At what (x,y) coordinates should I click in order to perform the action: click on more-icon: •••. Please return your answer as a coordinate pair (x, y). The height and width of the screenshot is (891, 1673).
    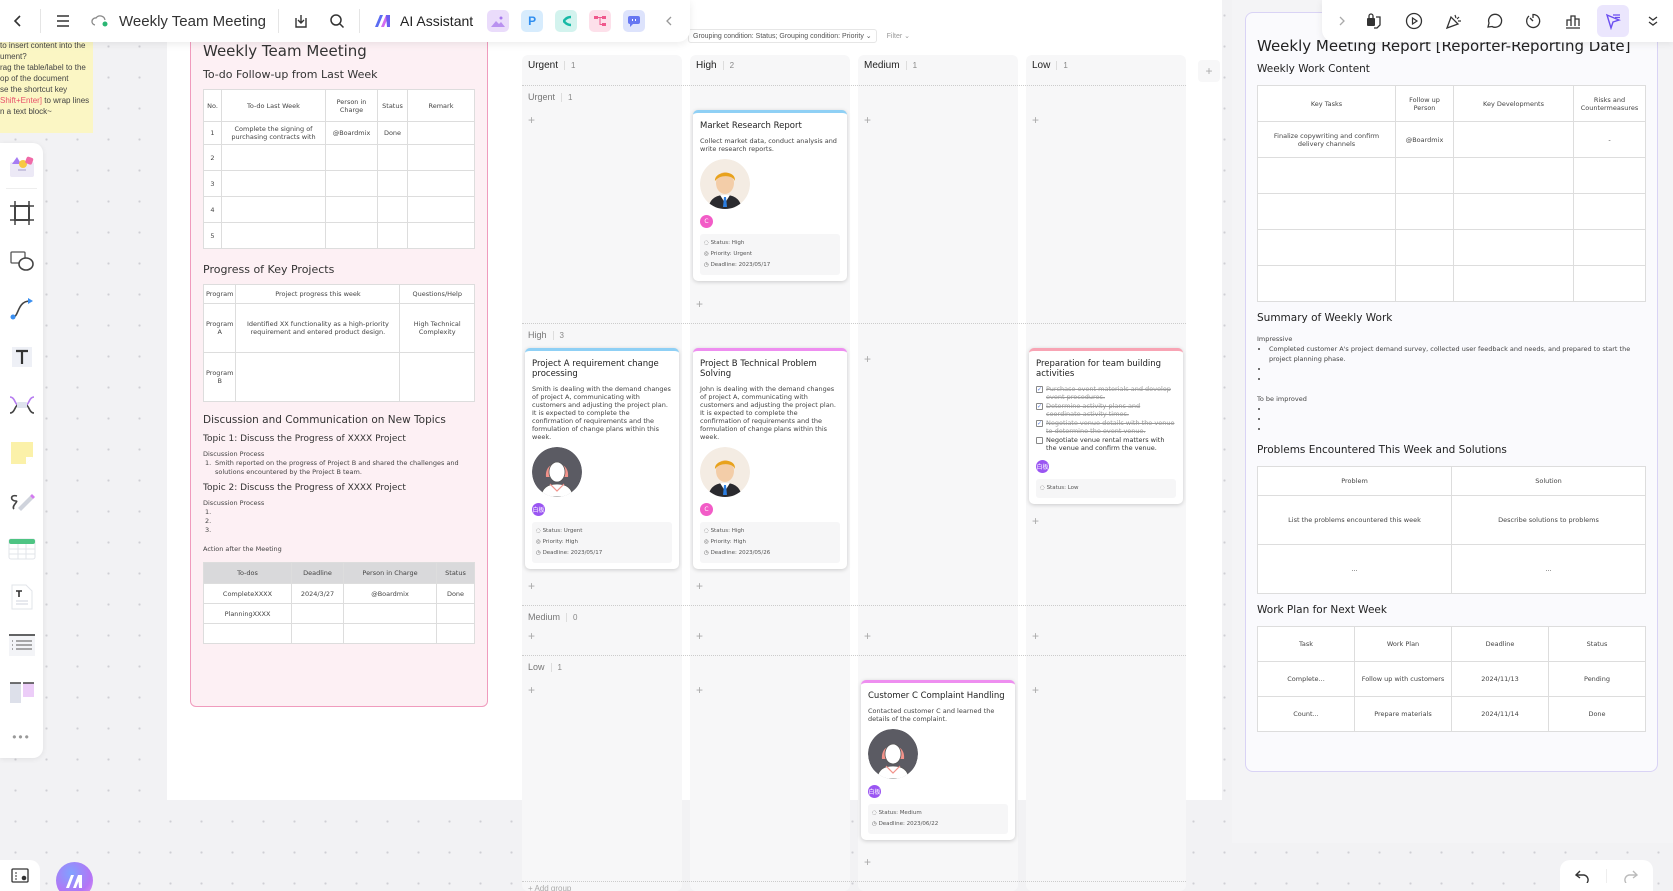
    Looking at the image, I should click on (21, 737).